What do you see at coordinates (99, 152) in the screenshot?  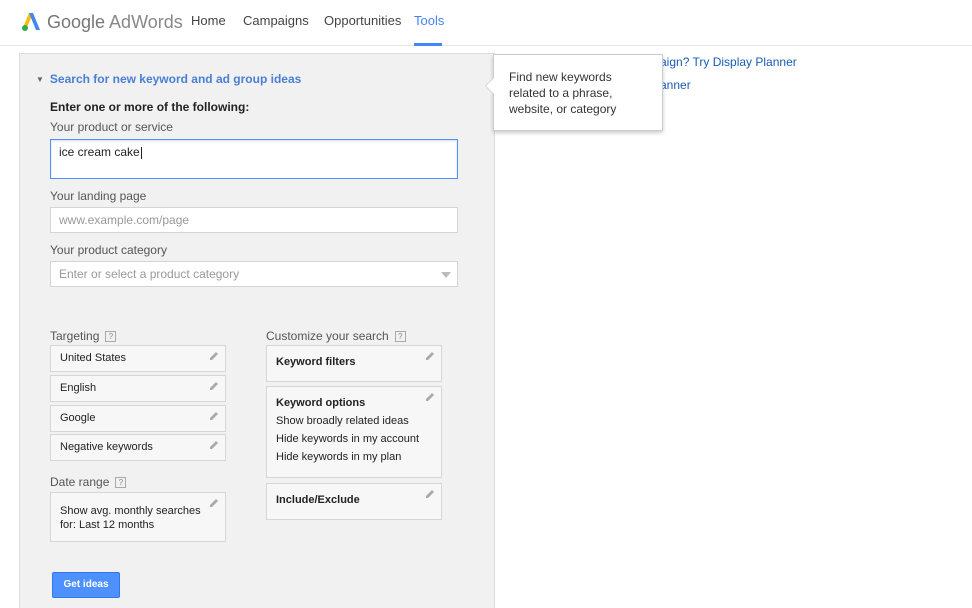 I see `product-value: ice cream cake` at bounding box center [99, 152].